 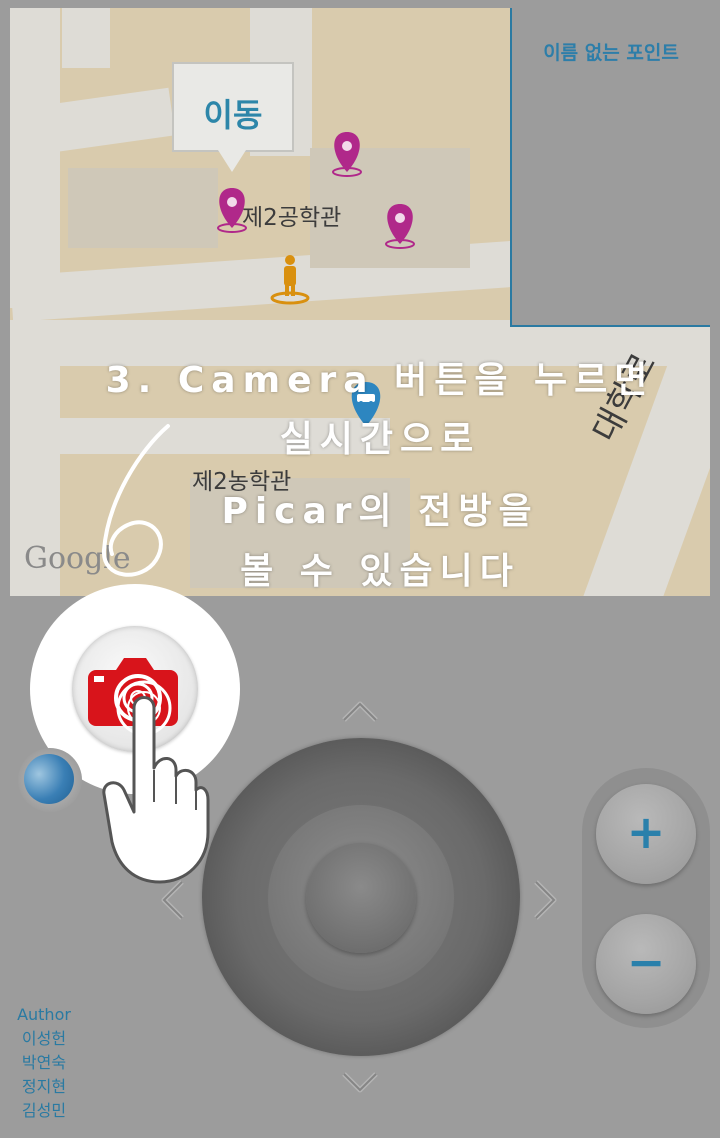 What do you see at coordinates (360, 1083) in the screenshot?
I see `chevron-down-icon` at bounding box center [360, 1083].